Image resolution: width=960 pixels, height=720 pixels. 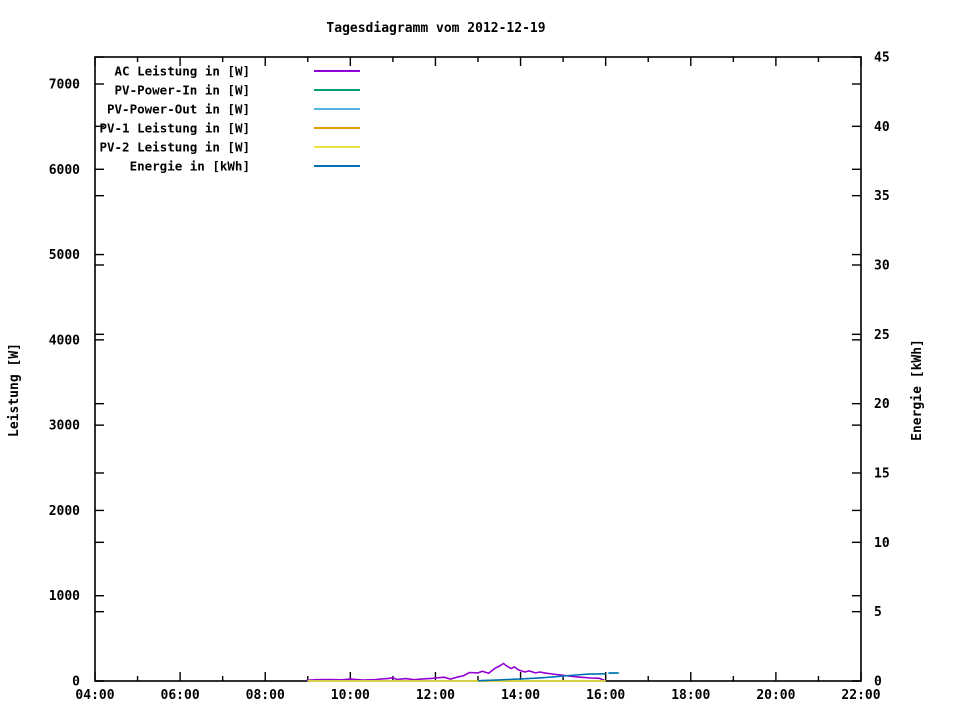 What do you see at coordinates (605, 695) in the screenshot?
I see `x-tick-label: 16:00` at bounding box center [605, 695].